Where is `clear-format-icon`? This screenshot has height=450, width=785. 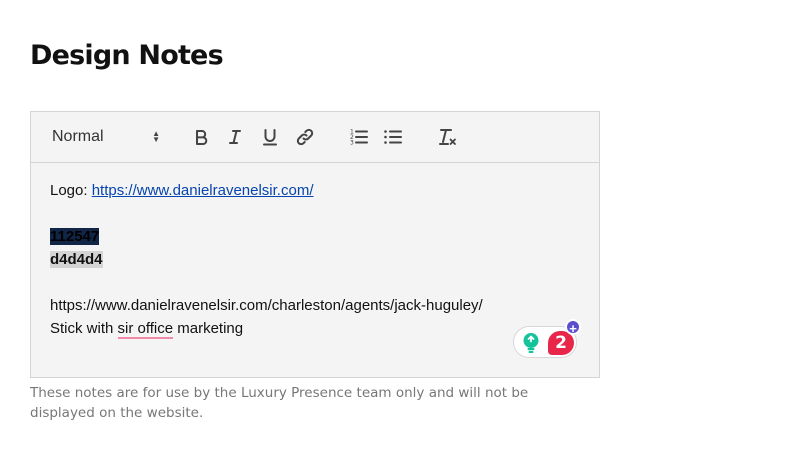
clear-format-icon is located at coordinates (447, 137).